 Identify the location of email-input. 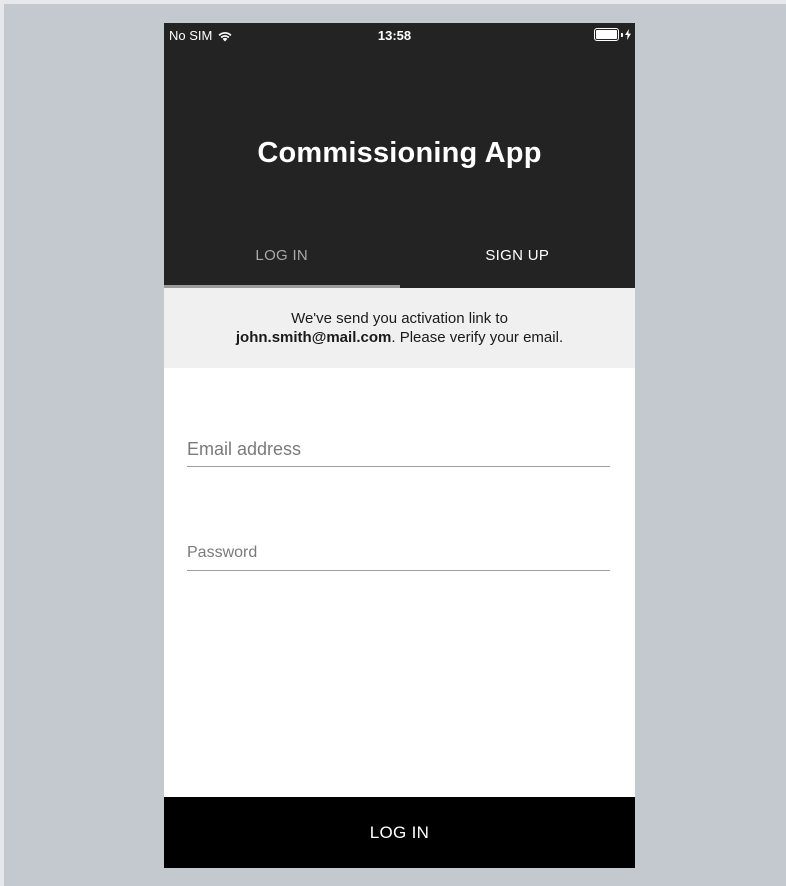
(398, 449).